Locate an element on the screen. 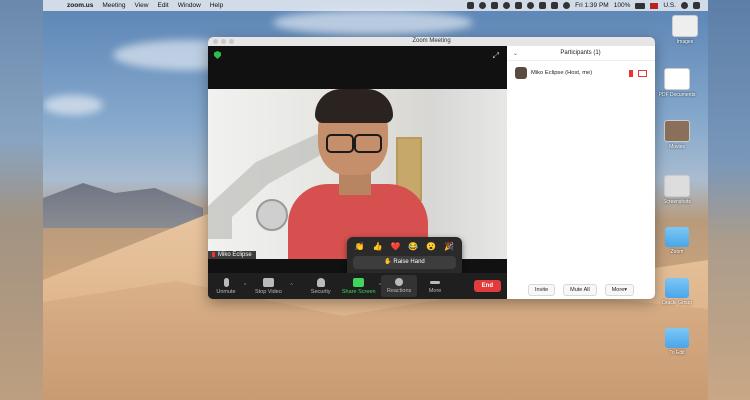 Image resolution: width=750 pixels, height=400 pixels. clap-reaction-icon: 👏 is located at coordinates (360, 246).